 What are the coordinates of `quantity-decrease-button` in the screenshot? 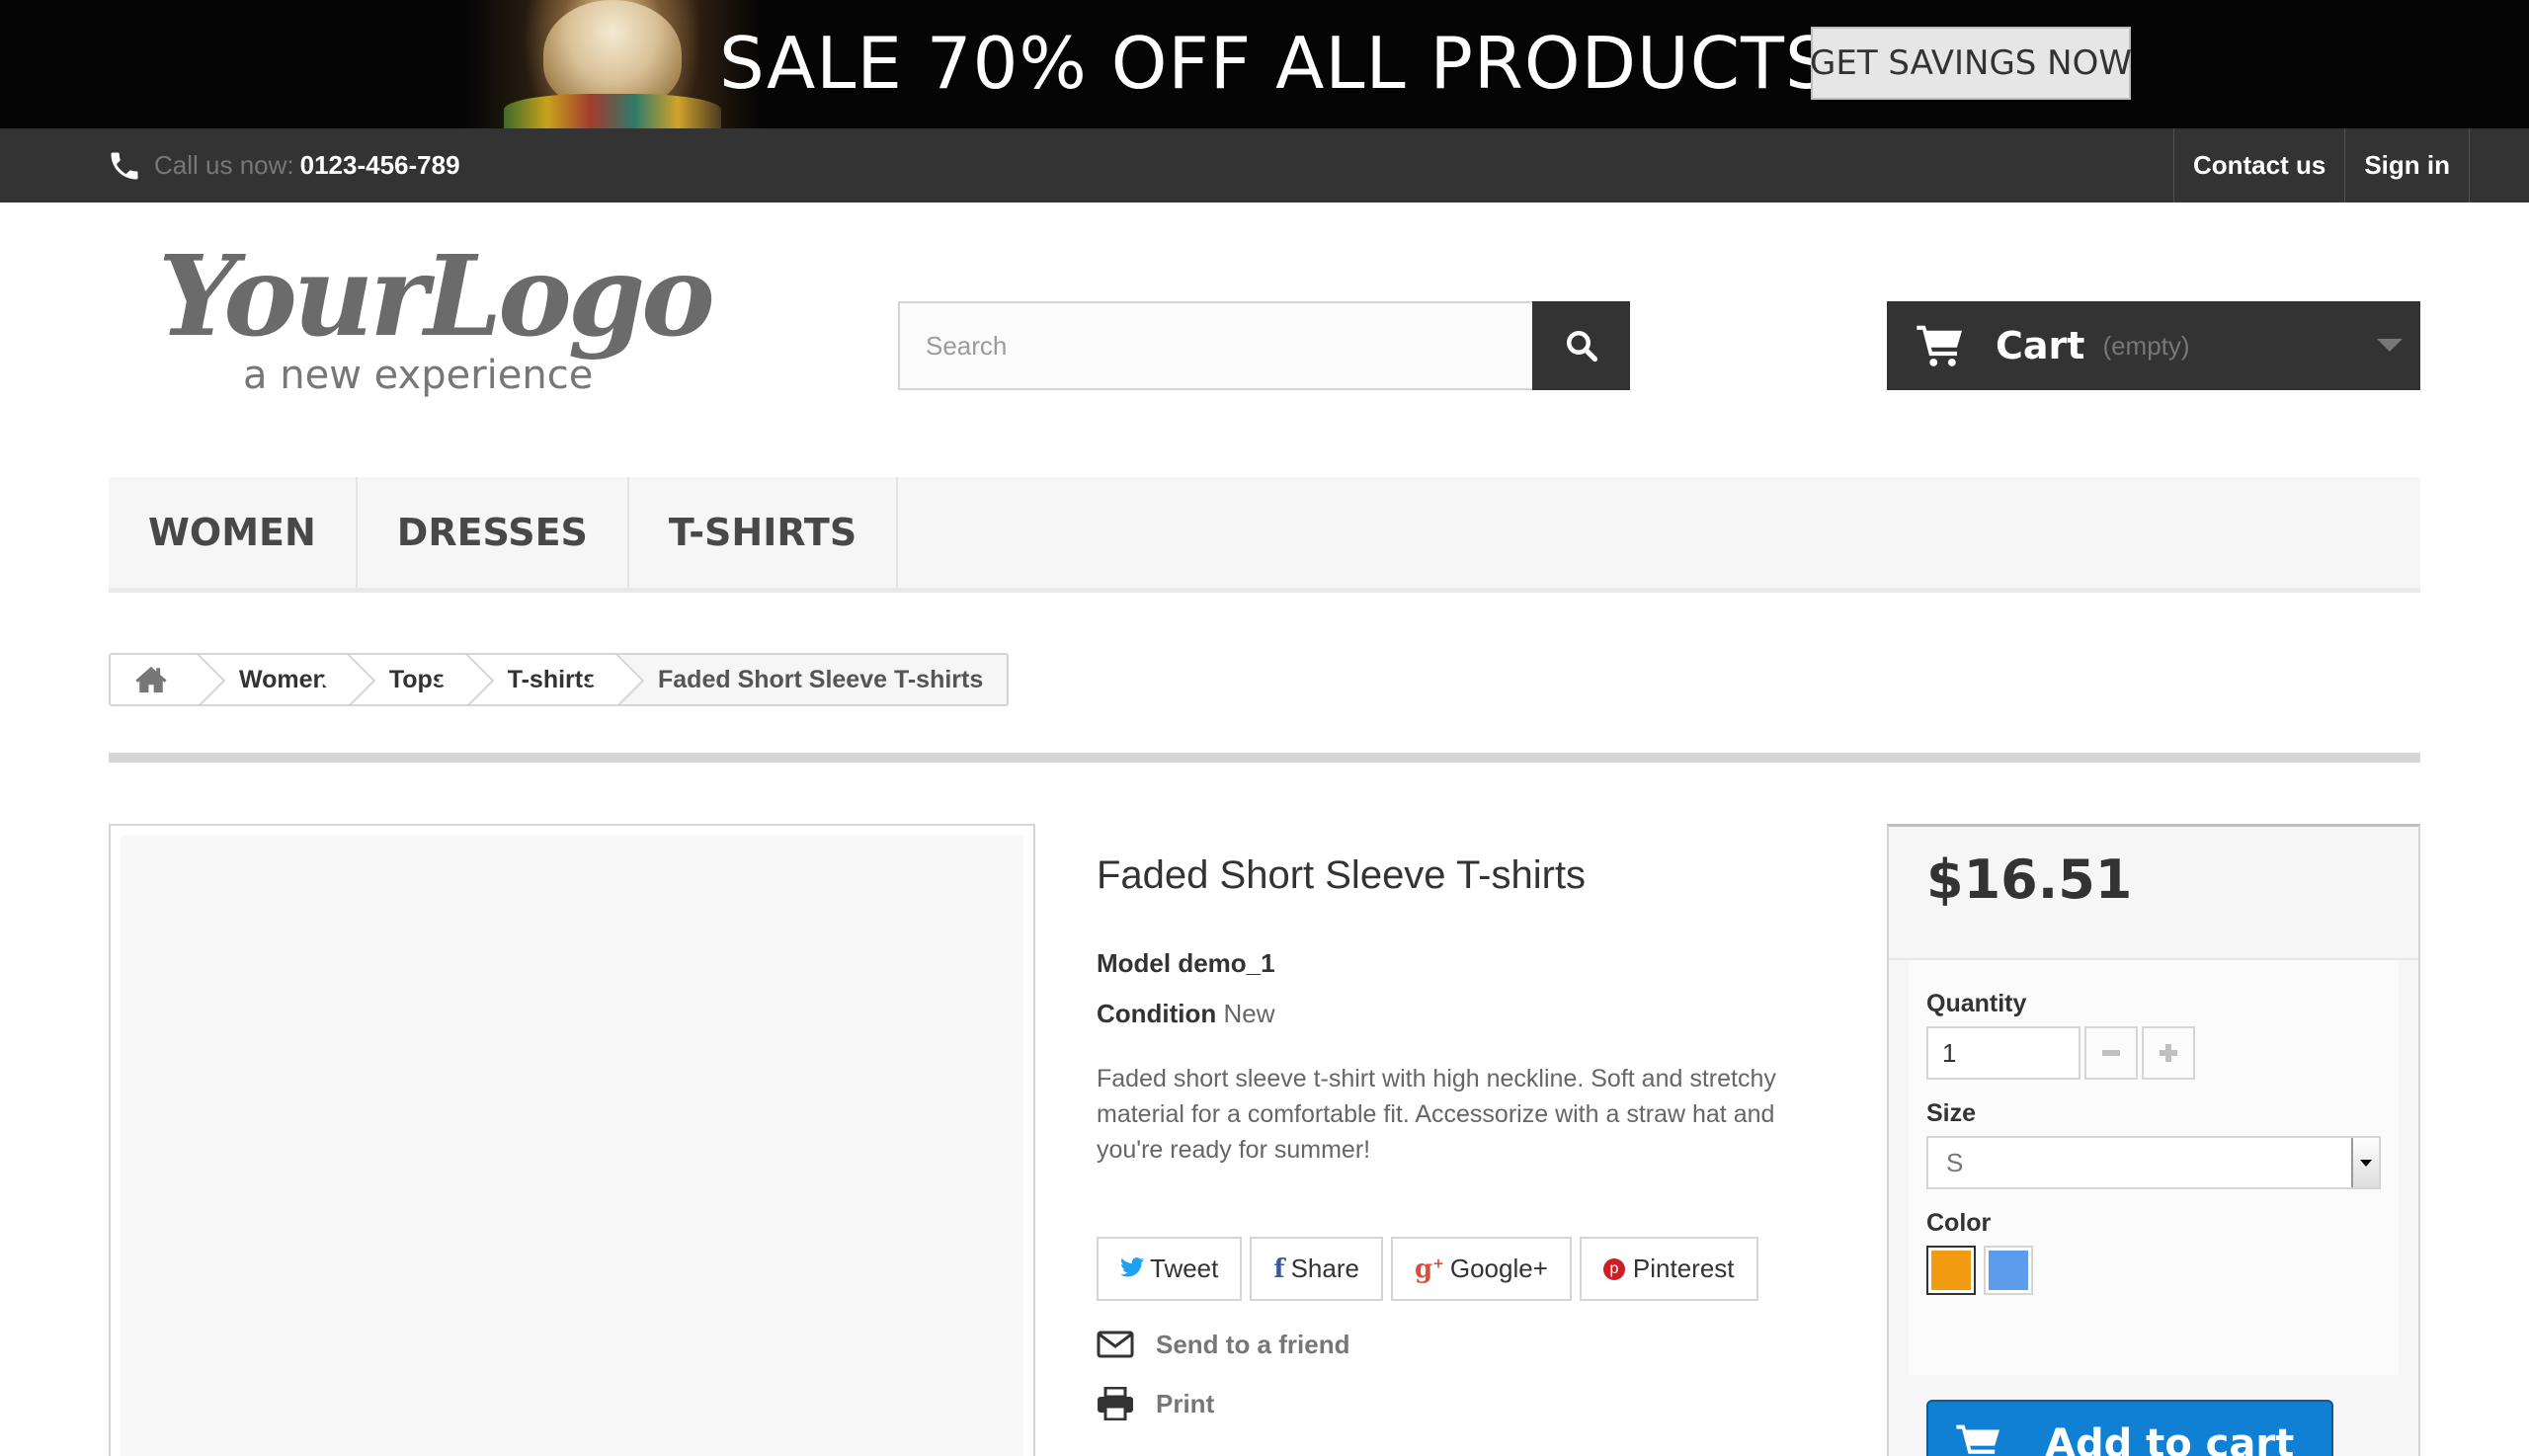 It's located at (2111, 1053).